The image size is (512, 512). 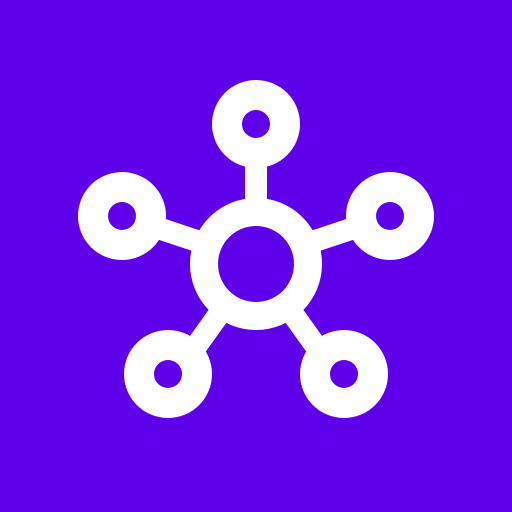 I want to click on node-top, so click(x=256, y=124).